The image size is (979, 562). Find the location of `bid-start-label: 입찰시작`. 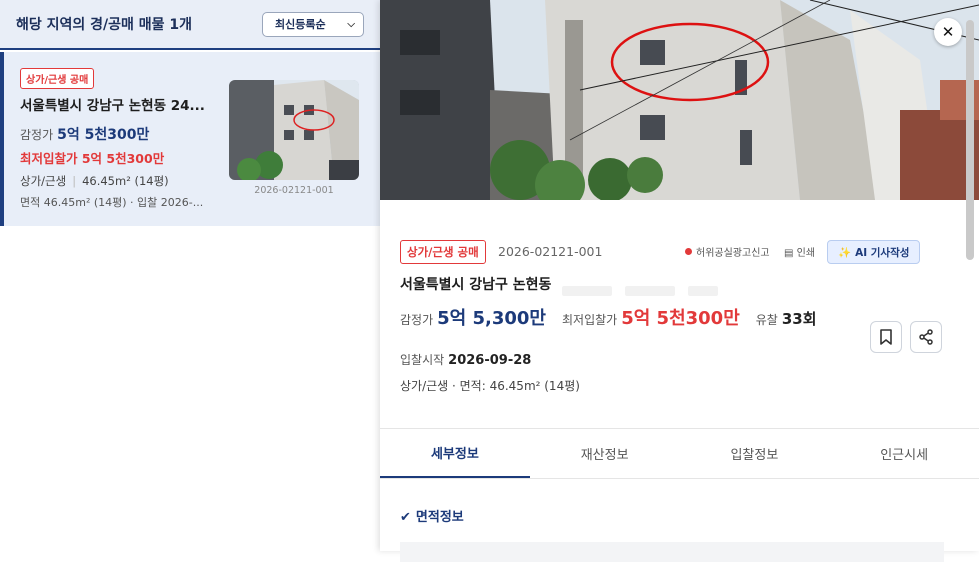

bid-start-label: 입찰시작 is located at coordinates (422, 360).